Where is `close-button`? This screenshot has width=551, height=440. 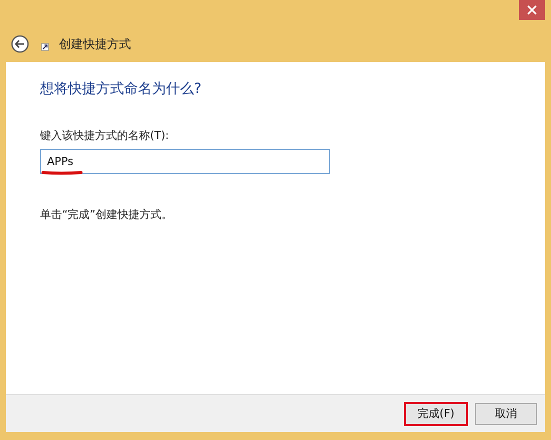 close-button is located at coordinates (532, 10).